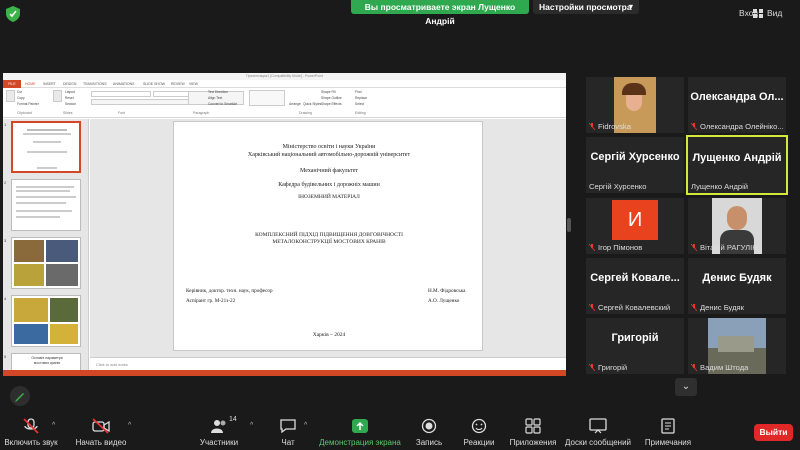  I want to click on new-slide-icon, so click(57, 96).